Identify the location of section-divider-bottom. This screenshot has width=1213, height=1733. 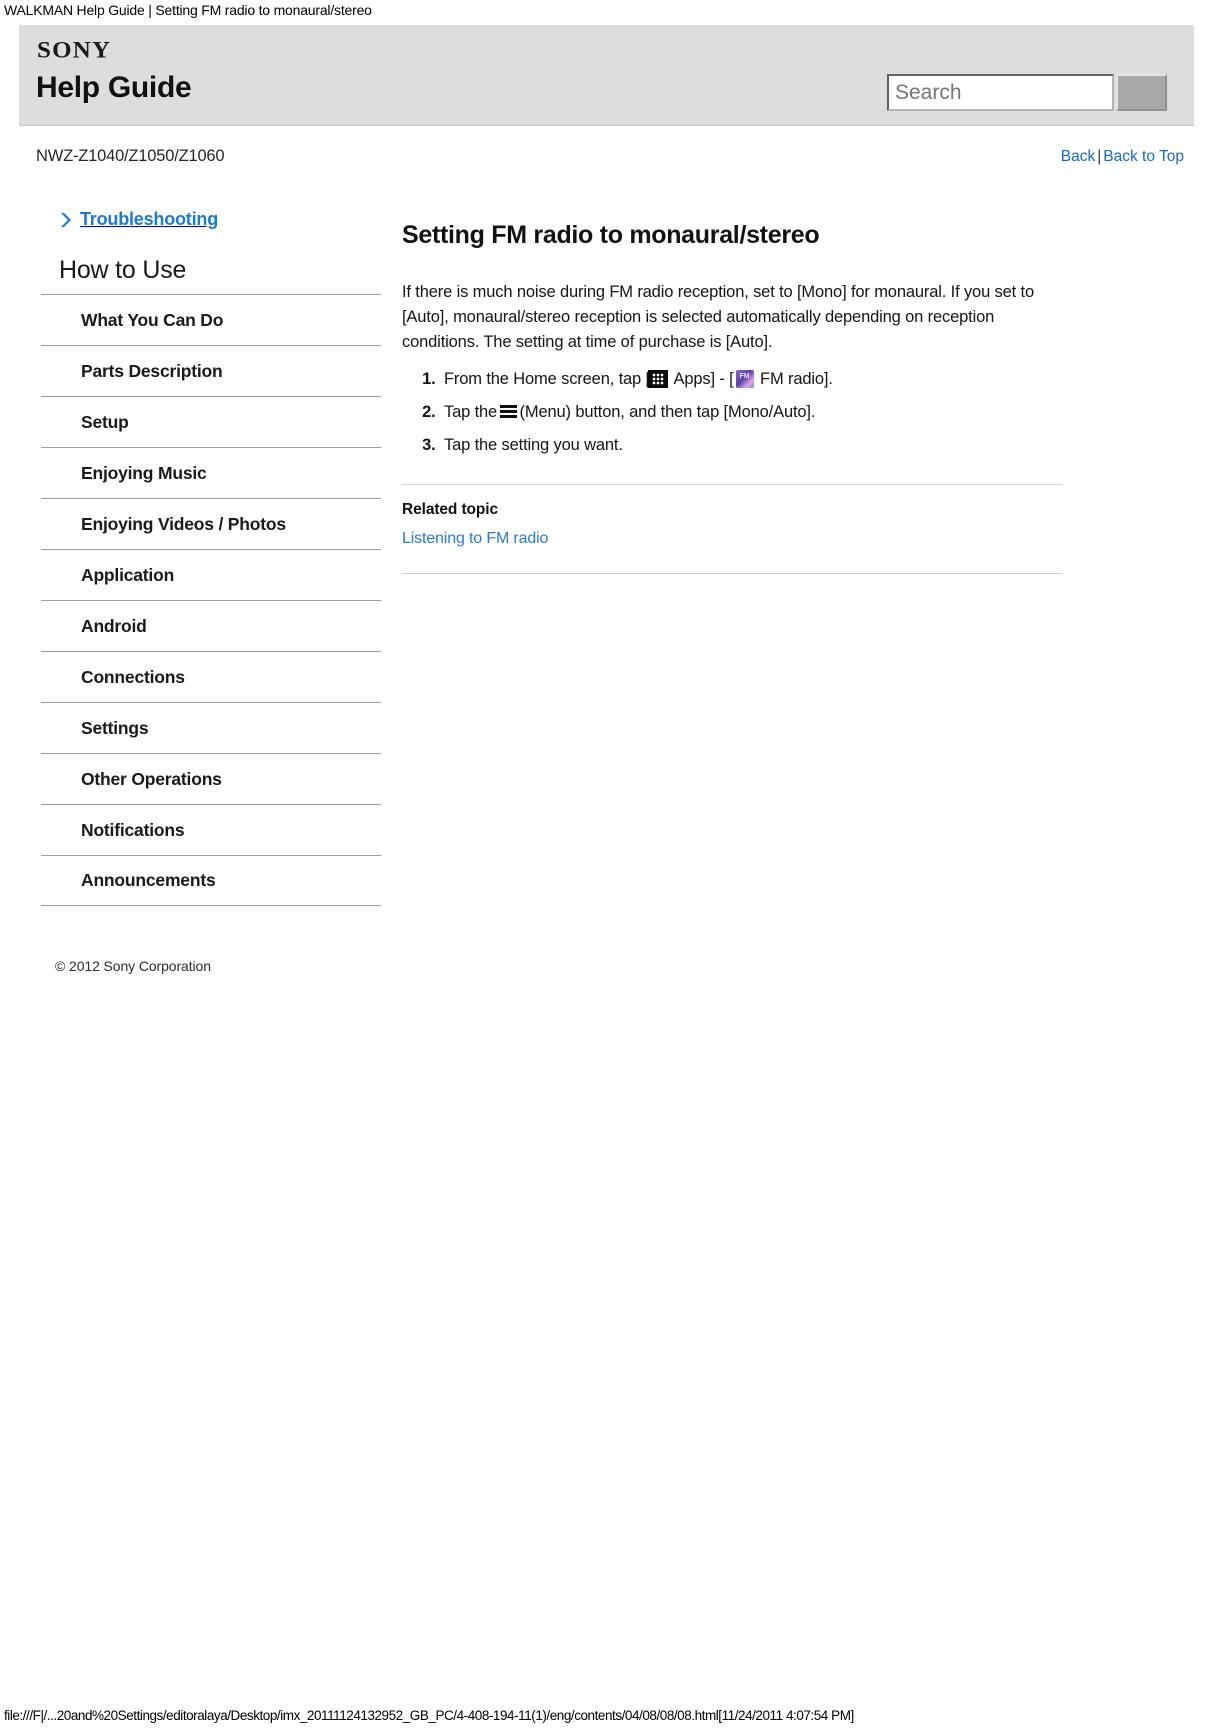
(732, 573).